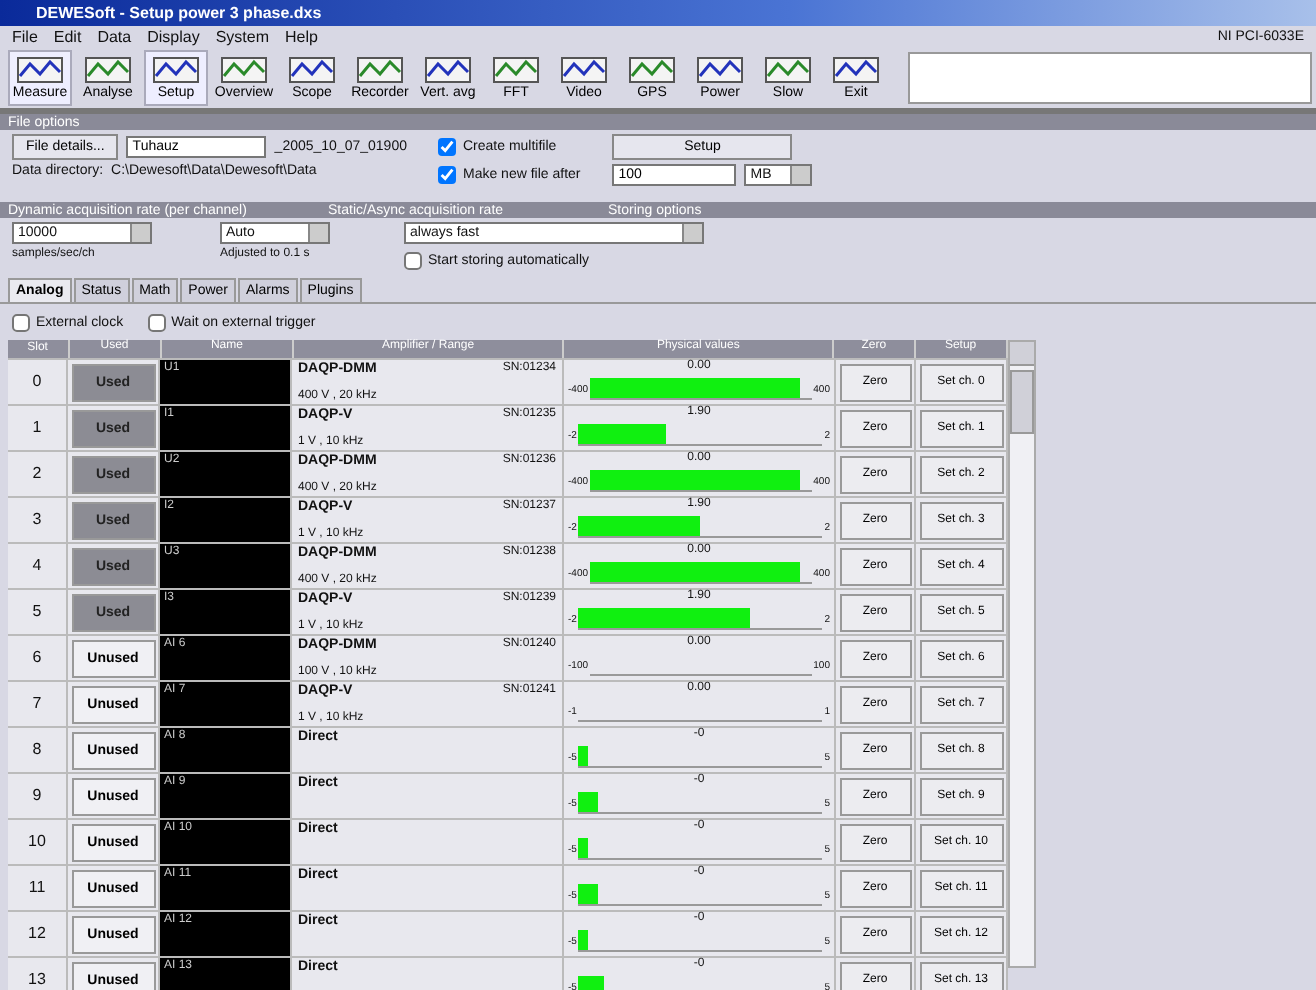 The height and width of the screenshot is (990, 1316). Describe the element at coordinates (38, 474) in the screenshot. I see `row-number: 2` at that location.